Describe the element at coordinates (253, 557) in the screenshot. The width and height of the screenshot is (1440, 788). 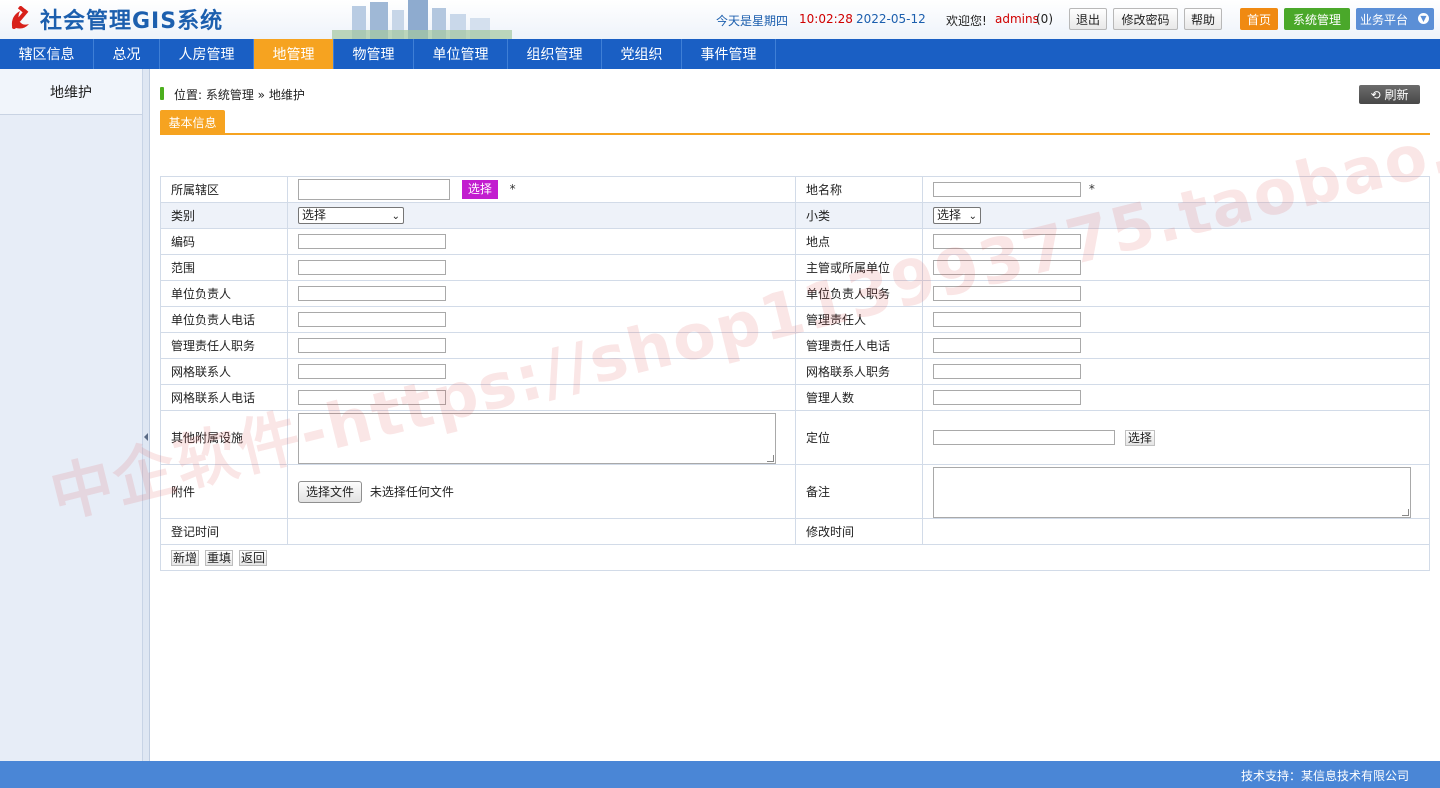
I see `back-button: 返回` at that location.